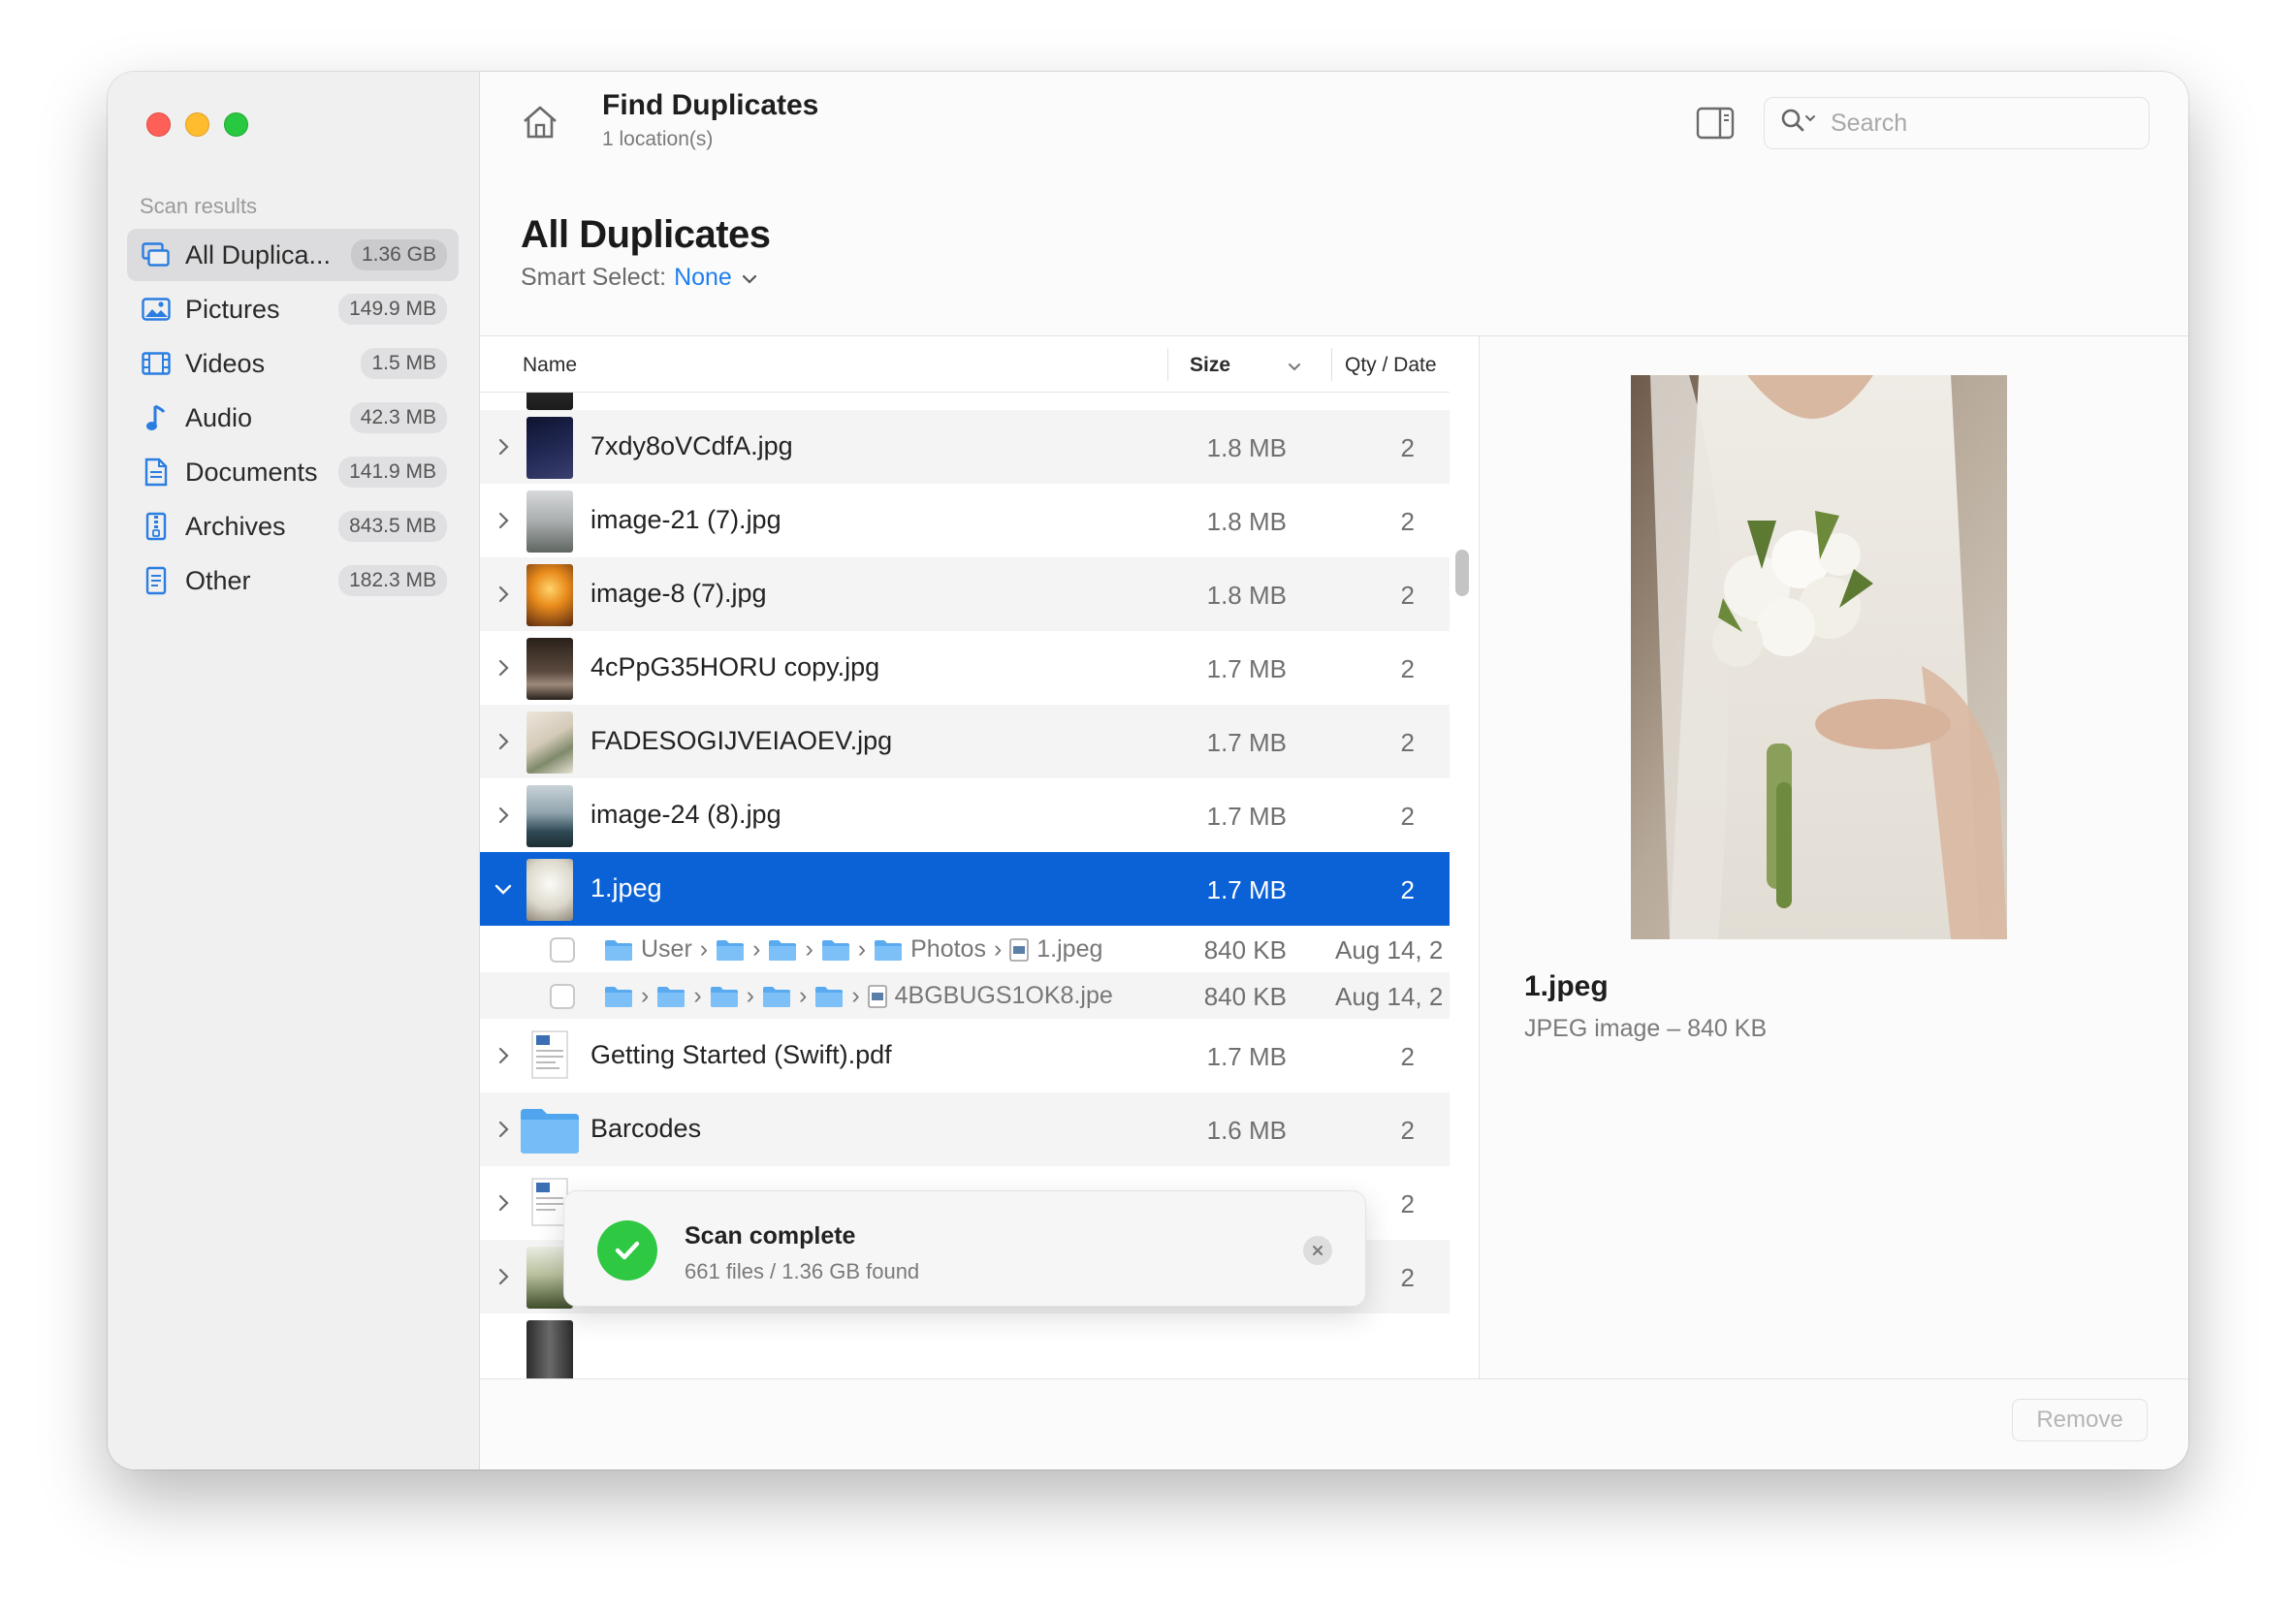 The image size is (2296, 1613). What do you see at coordinates (741, 1054) in the screenshot?
I see `file-name: Getting Started (Swift).pdf` at bounding box center [741, 1054].